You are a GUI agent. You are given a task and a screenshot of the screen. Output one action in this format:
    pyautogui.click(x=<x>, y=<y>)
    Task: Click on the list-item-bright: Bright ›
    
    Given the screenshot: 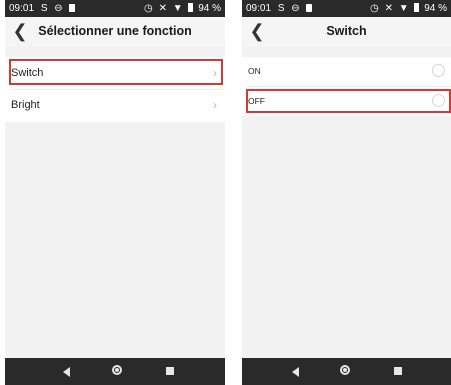 What is the action you would take?
    pyautogui.click(x=115, y=105)
    